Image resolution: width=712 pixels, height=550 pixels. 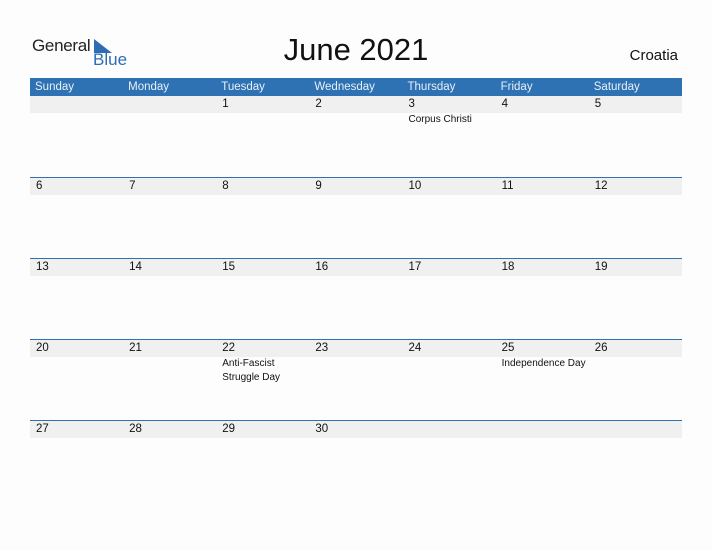 I want to click on weekday-monday: Monday, so click(x=149, y=87).